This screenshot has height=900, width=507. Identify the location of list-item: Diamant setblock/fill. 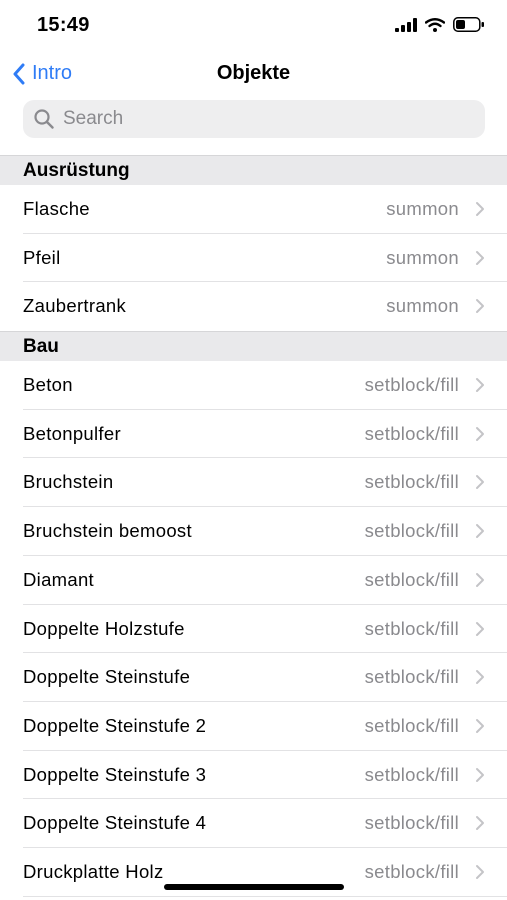
(265, 580).